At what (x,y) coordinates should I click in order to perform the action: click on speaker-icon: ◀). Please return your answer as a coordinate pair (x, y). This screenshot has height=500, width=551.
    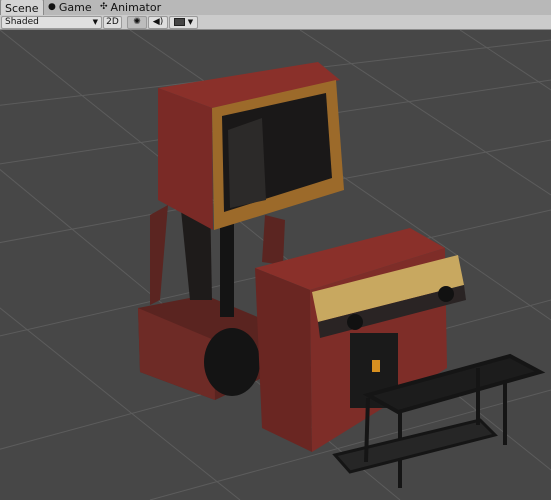
    Looking at the image, I should click on (158, 22).